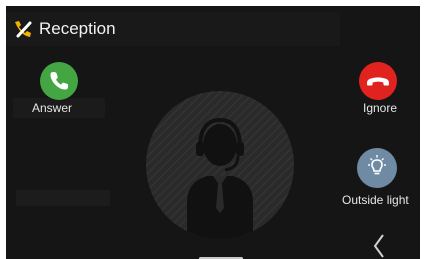 The image size is (429, 259). What do you see at coordinates (379, 245) in the screenshot?
I see `chevron-left-icon` at bounding box center [379, 245].